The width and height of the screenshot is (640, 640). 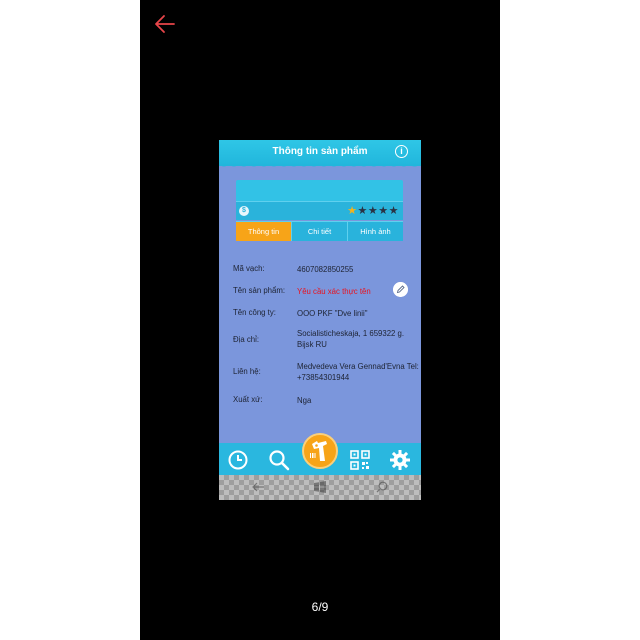 I want to click on field-label: Tên sản phẩm:, so click(x=259, y=290).